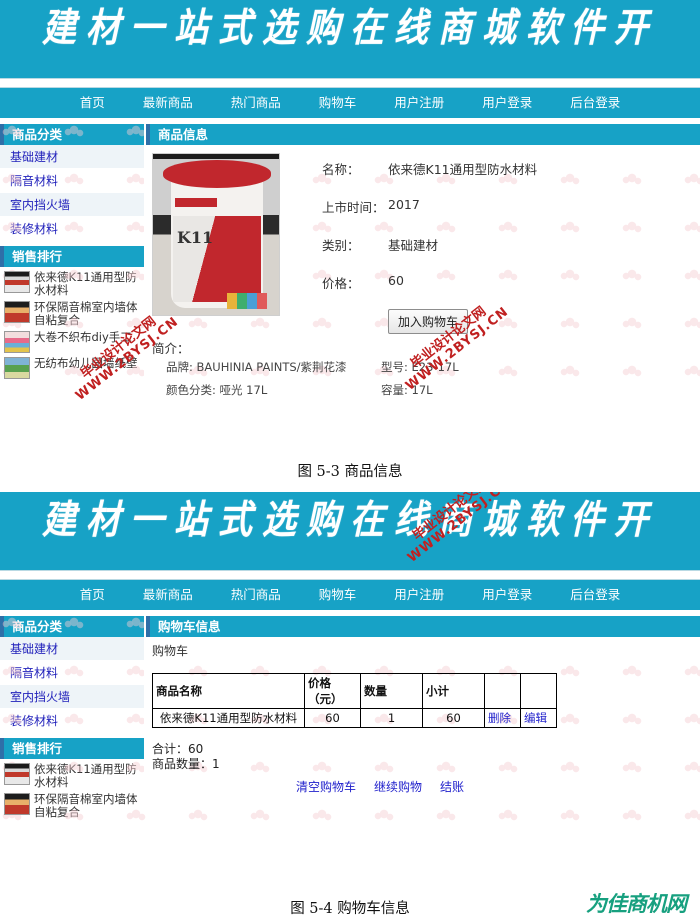 The width and height of the screenshot is (700, 924). I want to click on continue-shopping-link: 继续购物, so click(398, 786).